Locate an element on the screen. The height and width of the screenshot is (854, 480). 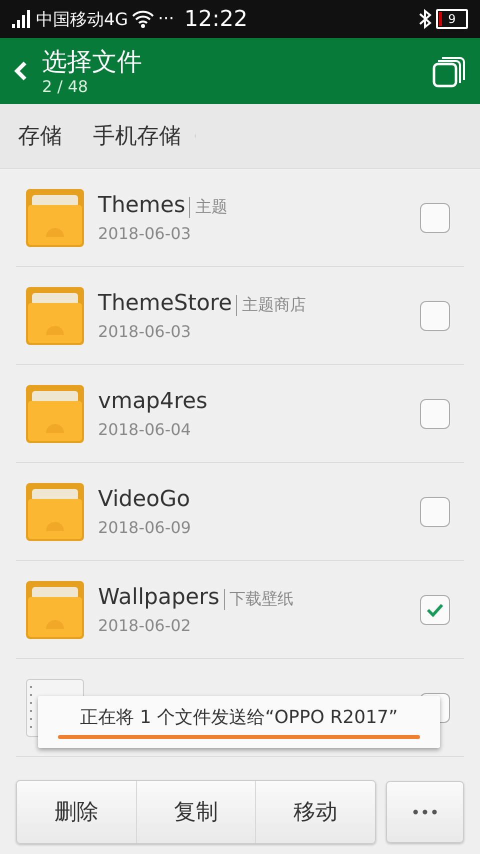
notification-dots: ··· is located at coordinates (166, 19).